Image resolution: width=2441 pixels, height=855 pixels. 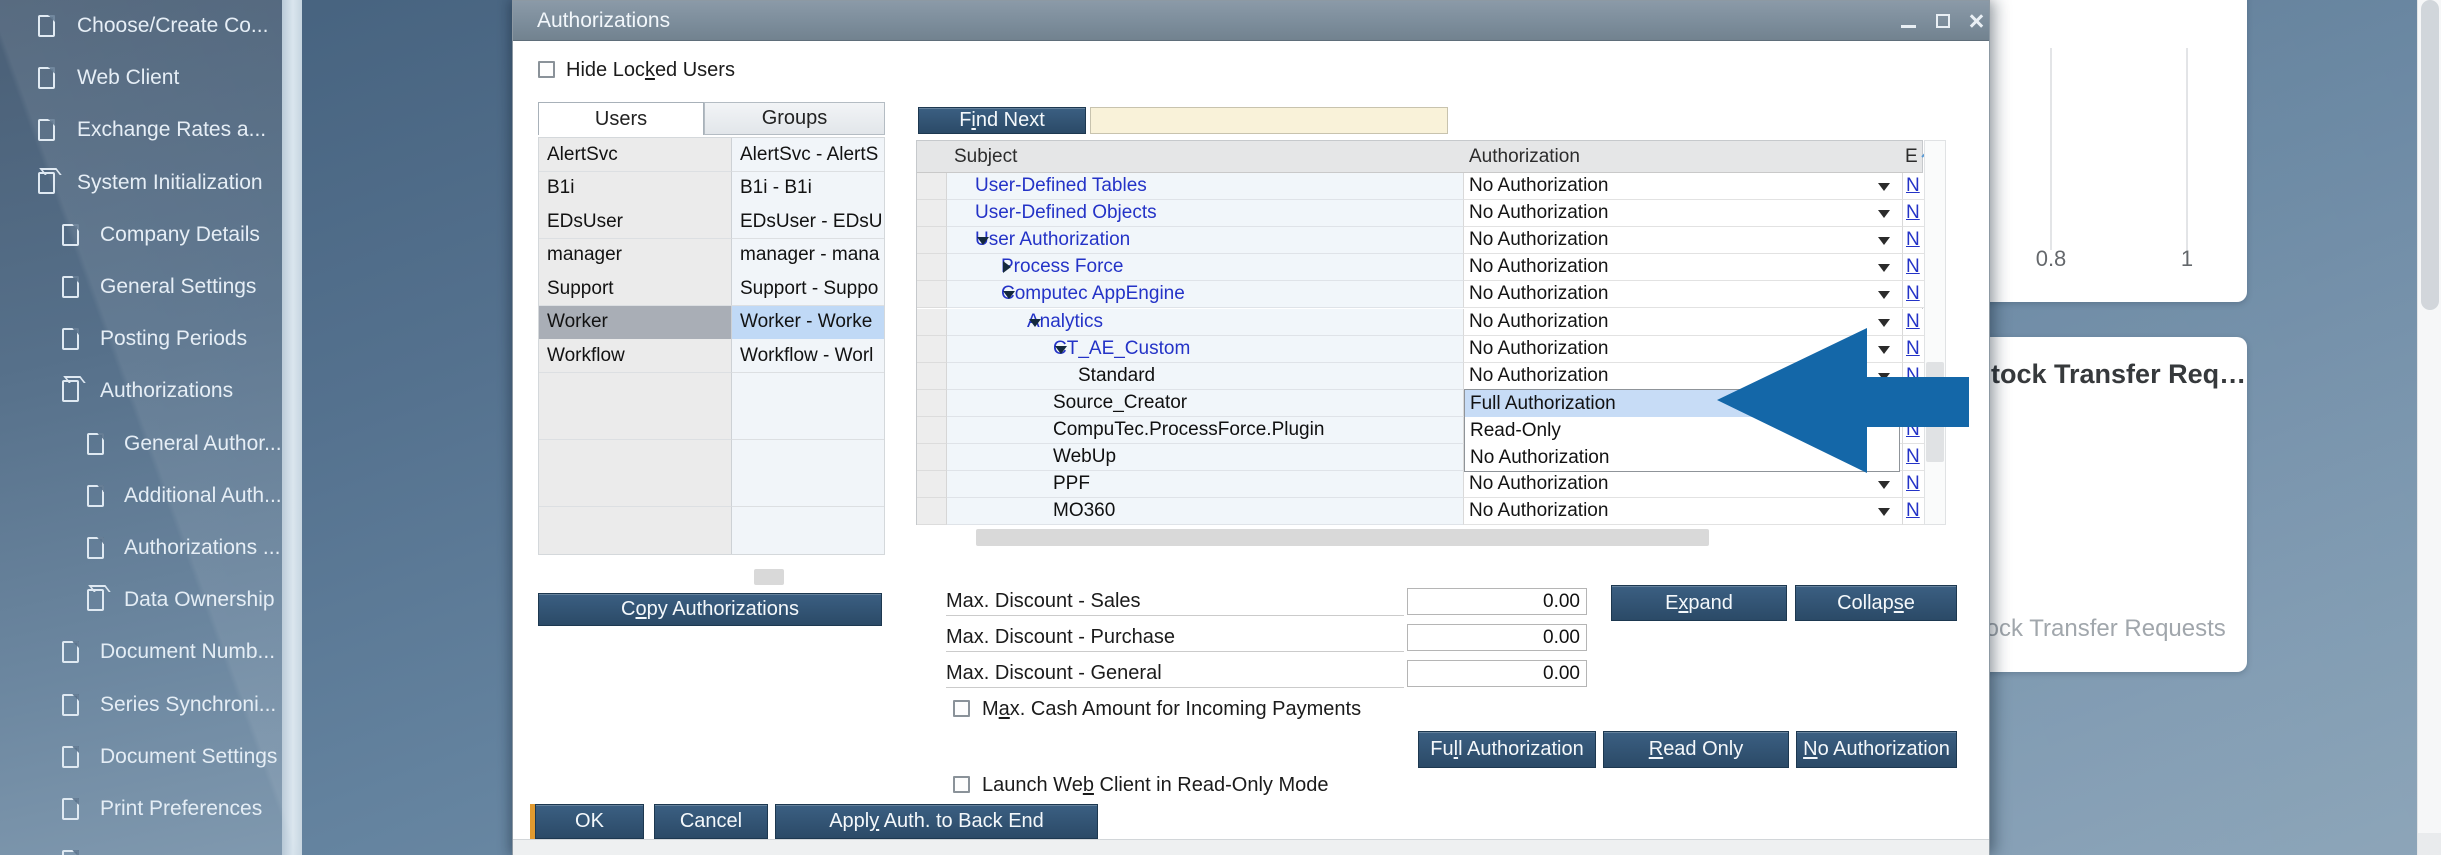 I want to click on user-name-cell: Support - Suppo, so click(x=808, y=289).